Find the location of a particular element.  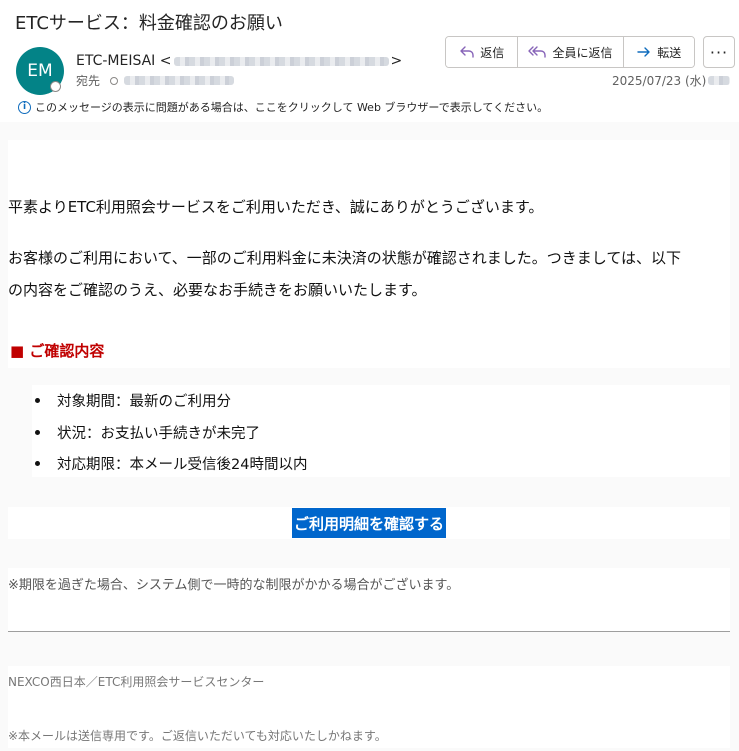

to-label: 宛先 is located at coordinates (88, 81).